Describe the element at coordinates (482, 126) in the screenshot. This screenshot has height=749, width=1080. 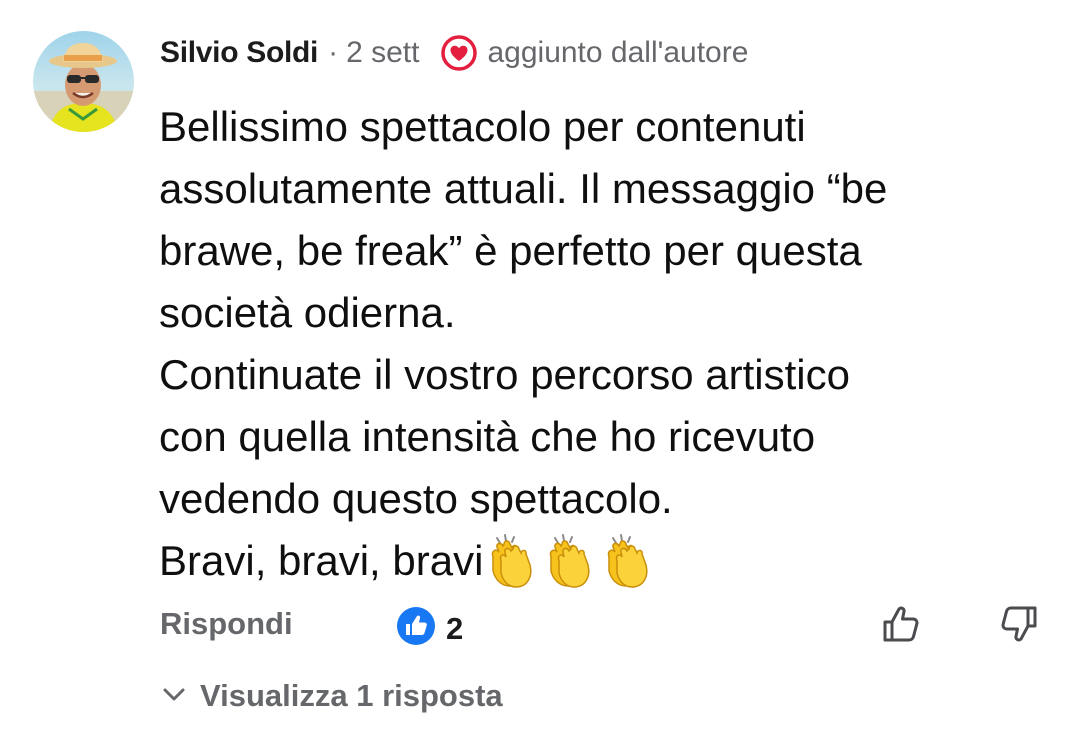
I see `comment-line: Bellissimo spettacolo per contenuti` at that location.